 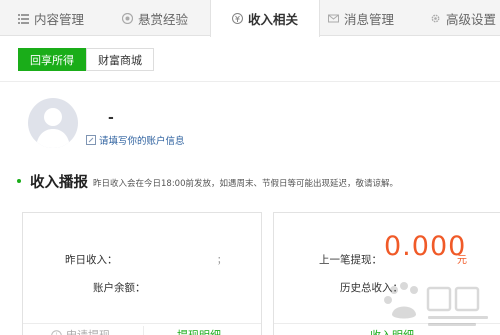 I want to click on yesterday-mark: ；, so click(x=222, y=261).